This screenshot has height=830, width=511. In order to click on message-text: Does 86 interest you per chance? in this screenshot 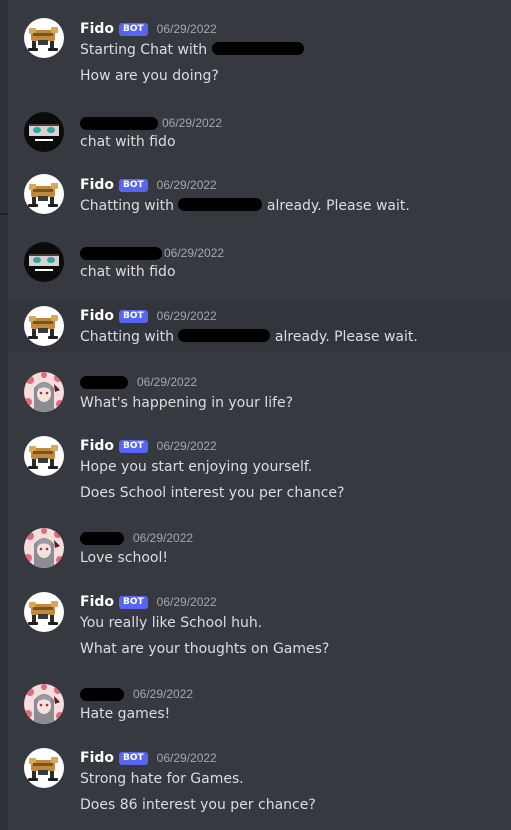, I will do `click(198, 805)`.